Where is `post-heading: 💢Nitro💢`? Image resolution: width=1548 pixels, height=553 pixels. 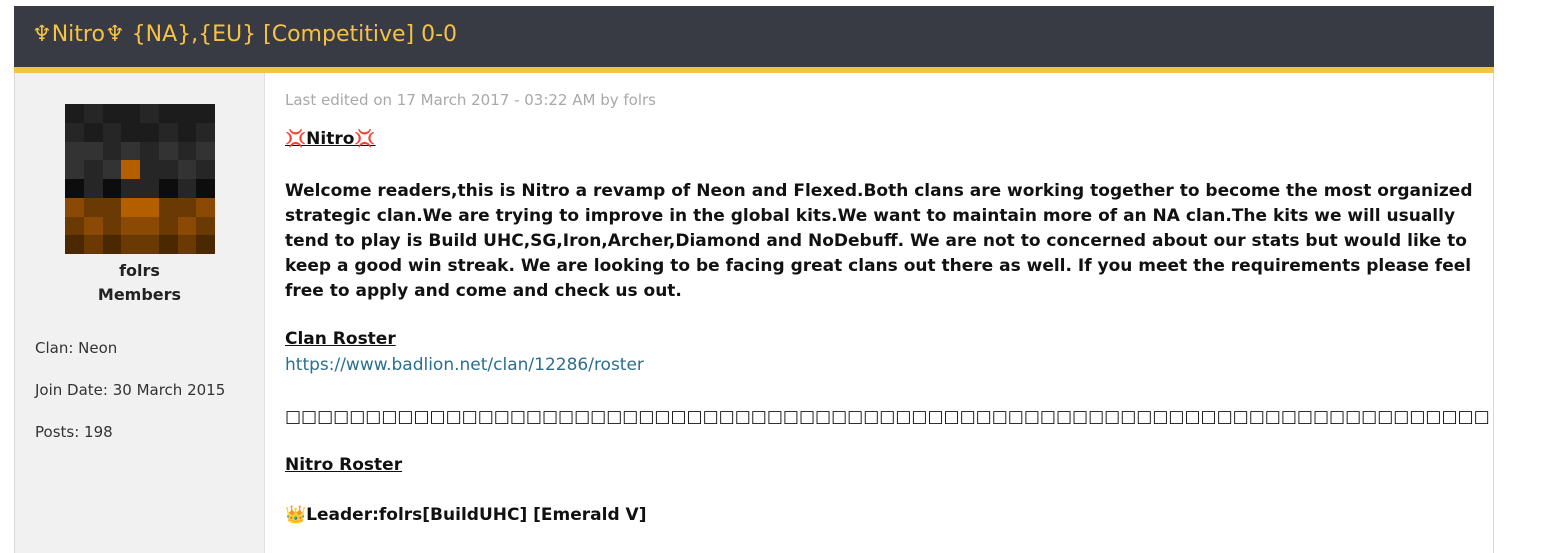
post-heading: 💢Nitro💢 is located at coordinates (330, 139).